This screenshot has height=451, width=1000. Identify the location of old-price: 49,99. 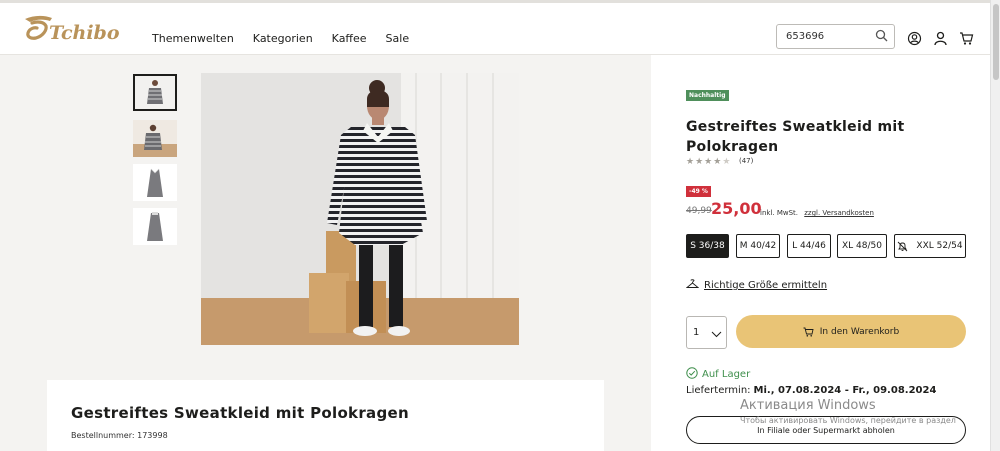
(699, 211).